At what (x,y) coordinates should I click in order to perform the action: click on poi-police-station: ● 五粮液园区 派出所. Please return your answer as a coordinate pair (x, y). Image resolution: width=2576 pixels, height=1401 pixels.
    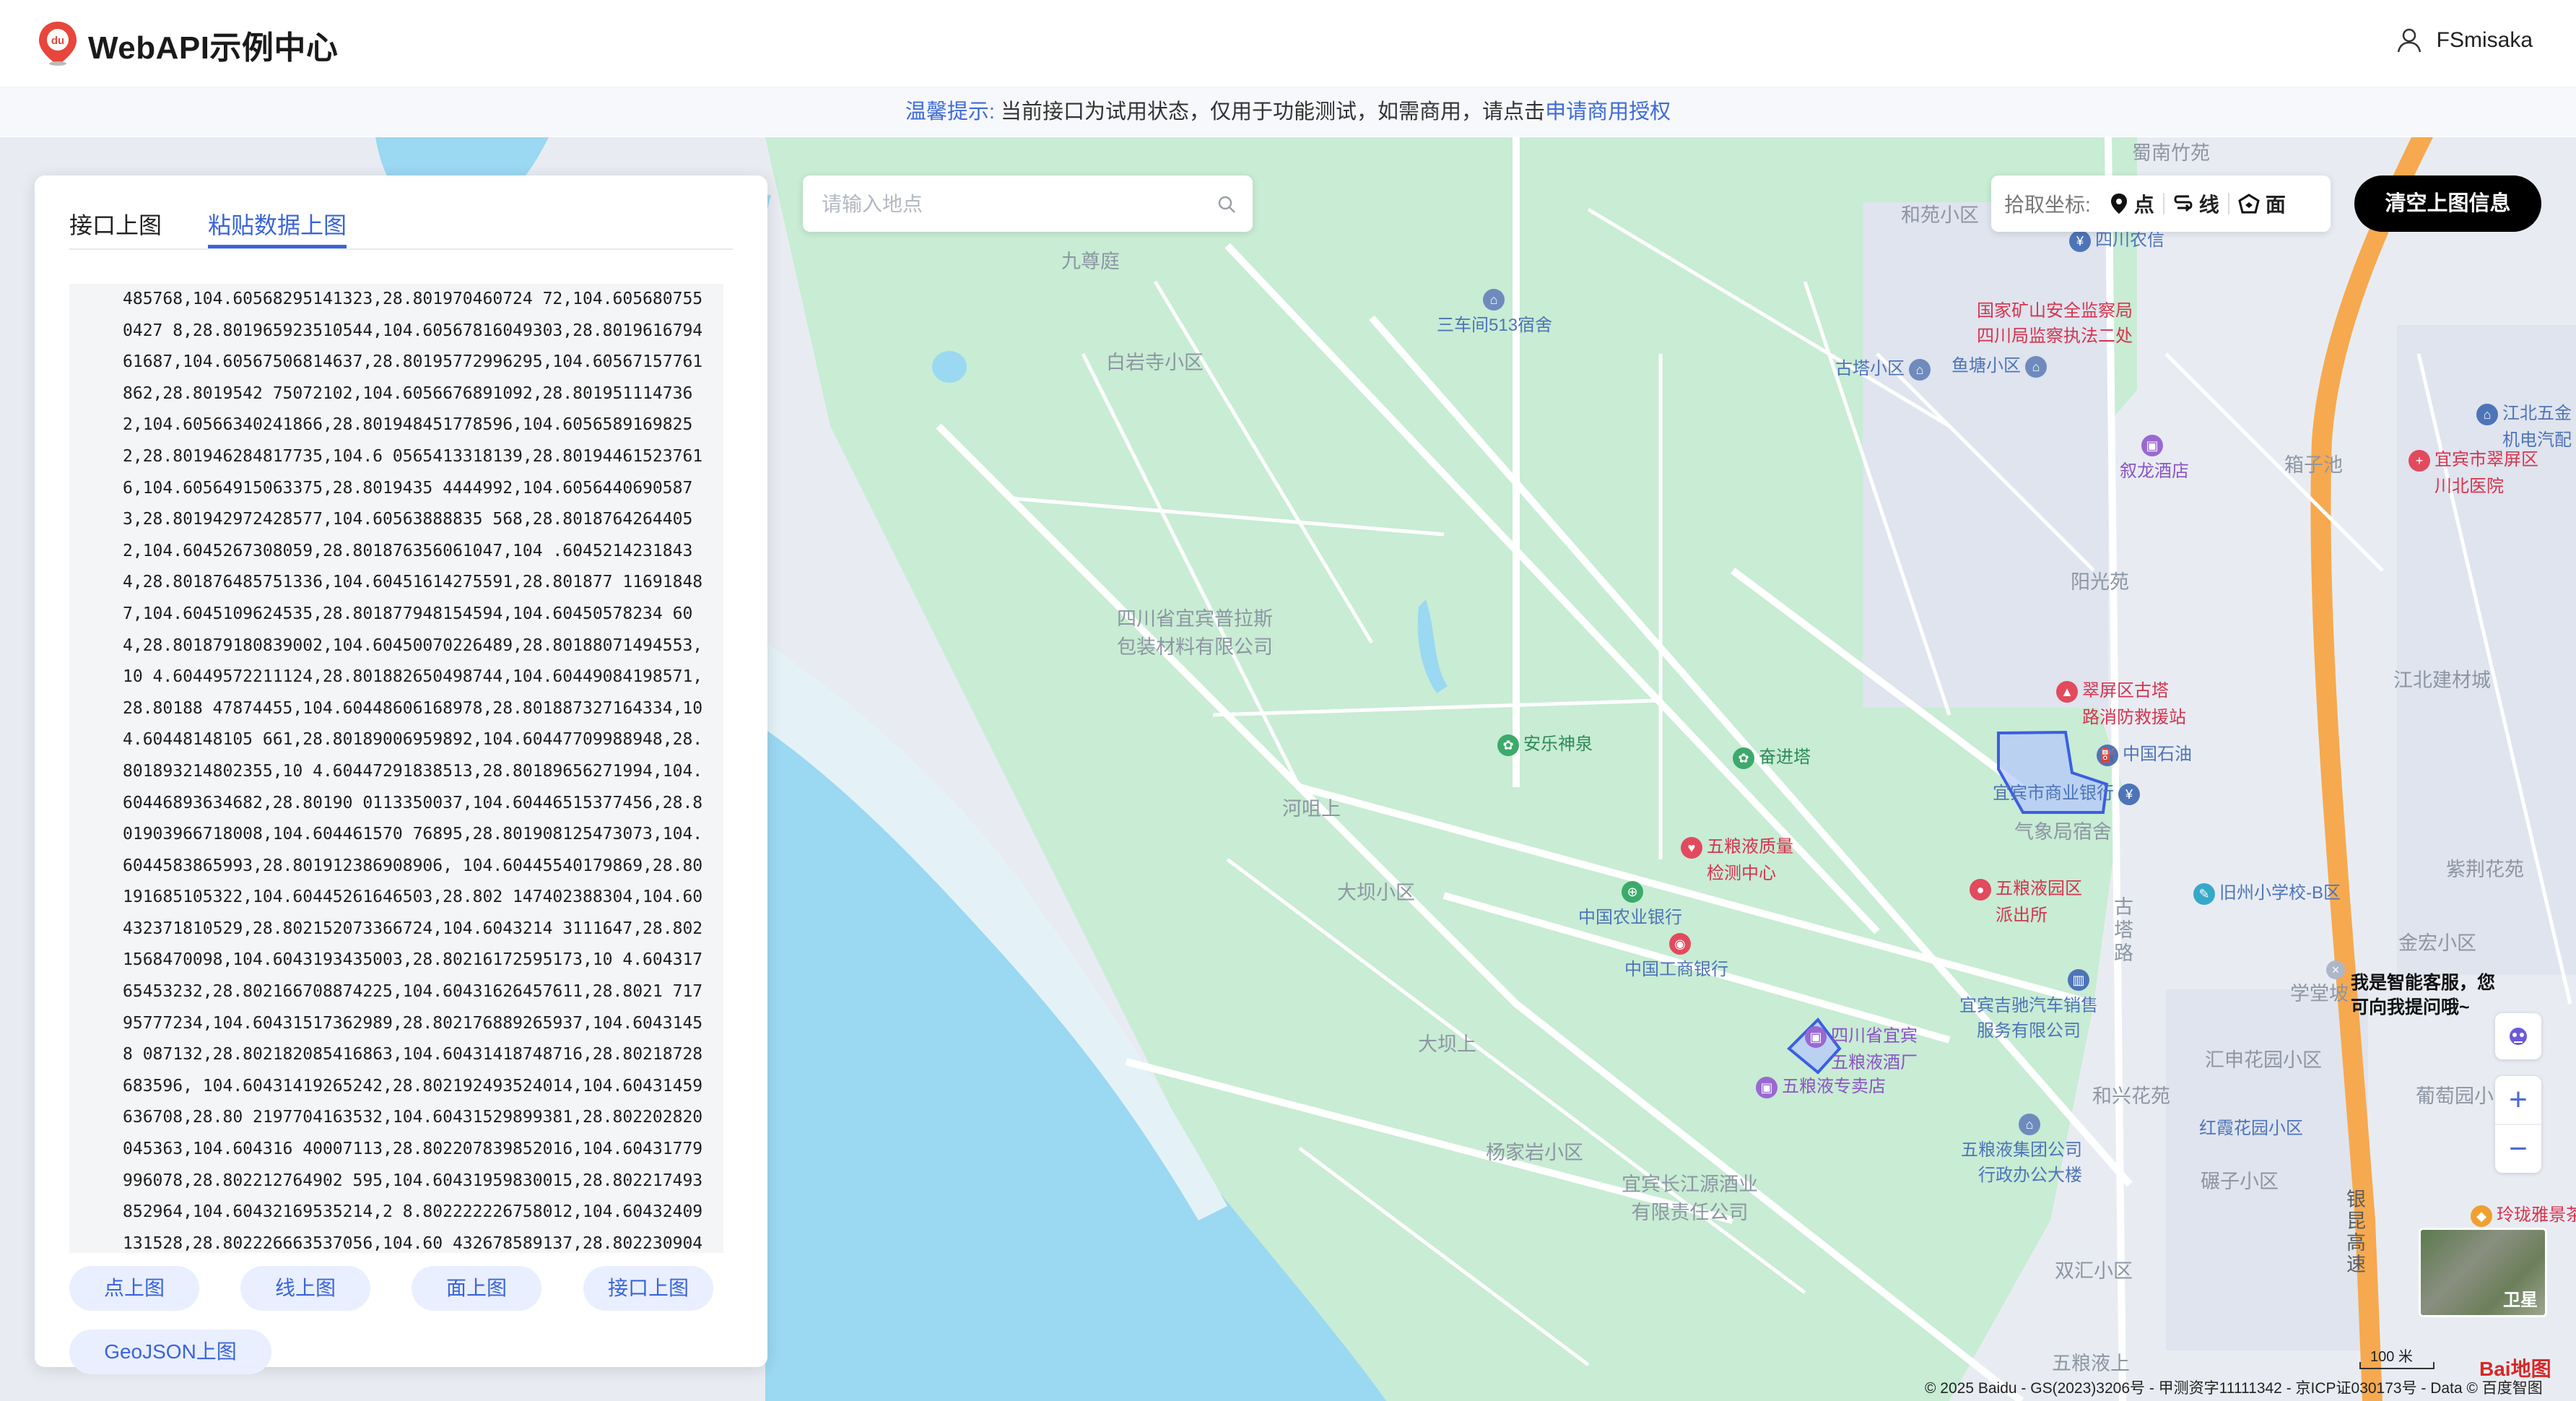
    Looking at the image, I should click on (2026, 900).